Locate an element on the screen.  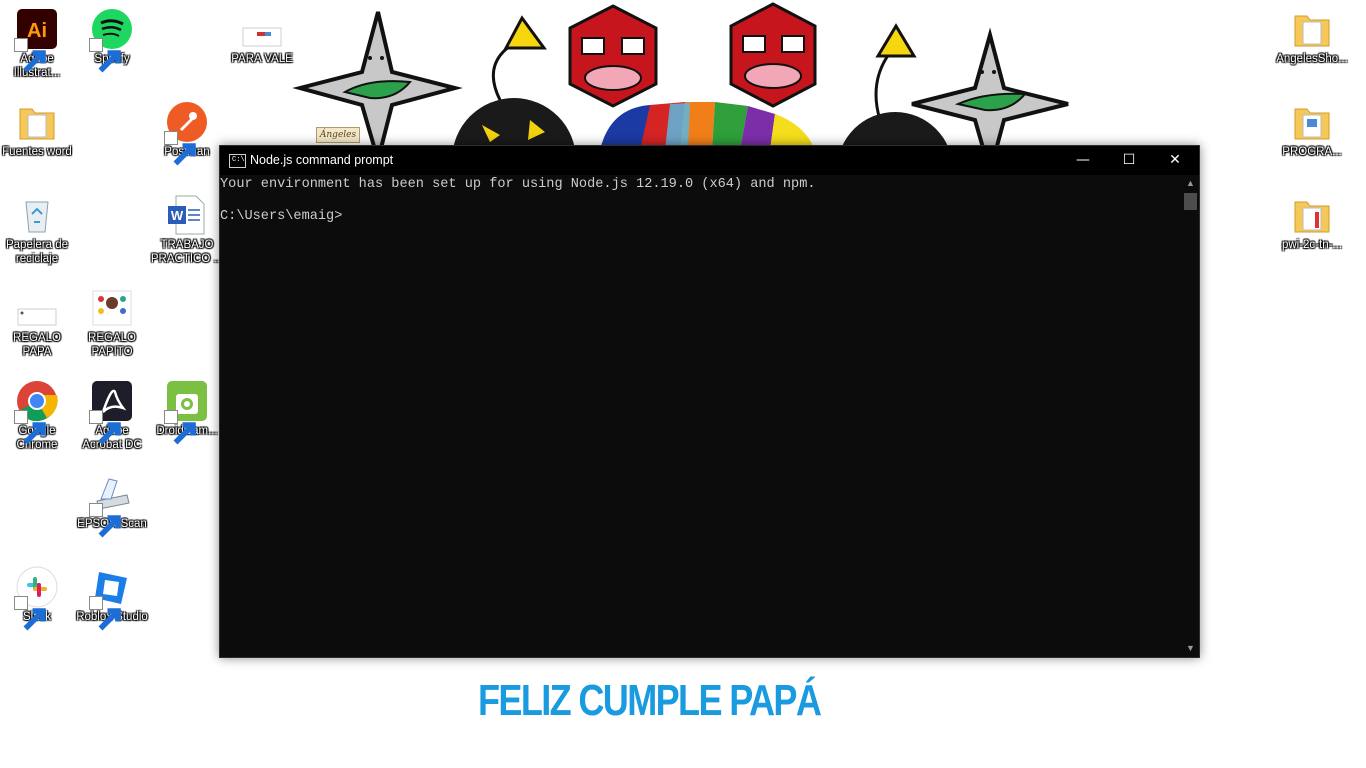
svg-text: W is located at coordinates (177, 215).